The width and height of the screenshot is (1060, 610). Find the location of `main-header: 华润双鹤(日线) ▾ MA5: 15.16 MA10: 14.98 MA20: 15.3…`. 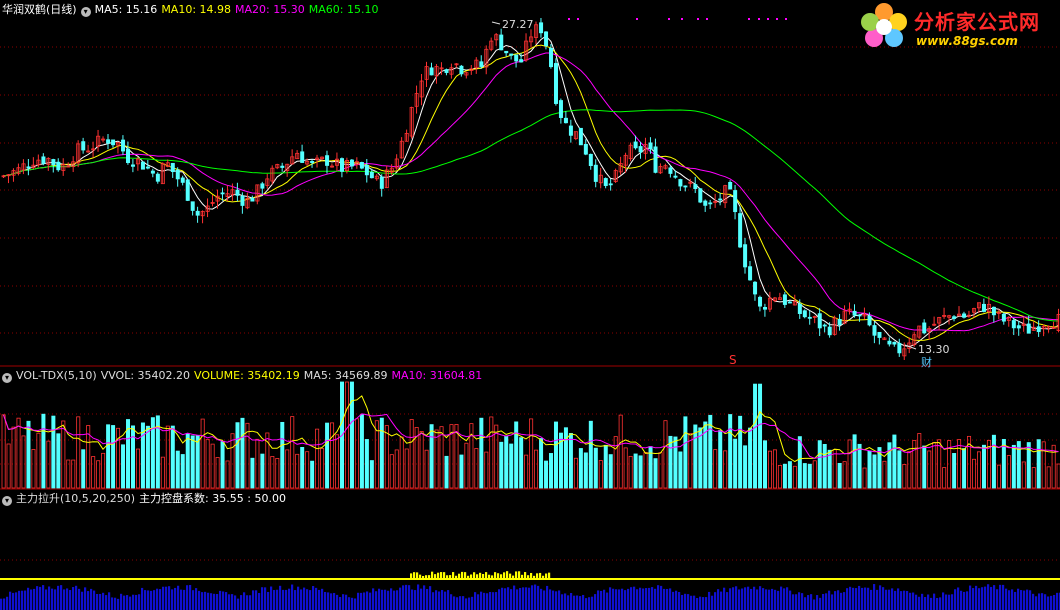

main-header: 华润双鹤(日线) ▾ MA5: 15.16 MA10: 14.98 MA20: 15.3… is located at coordinates (192, 10).